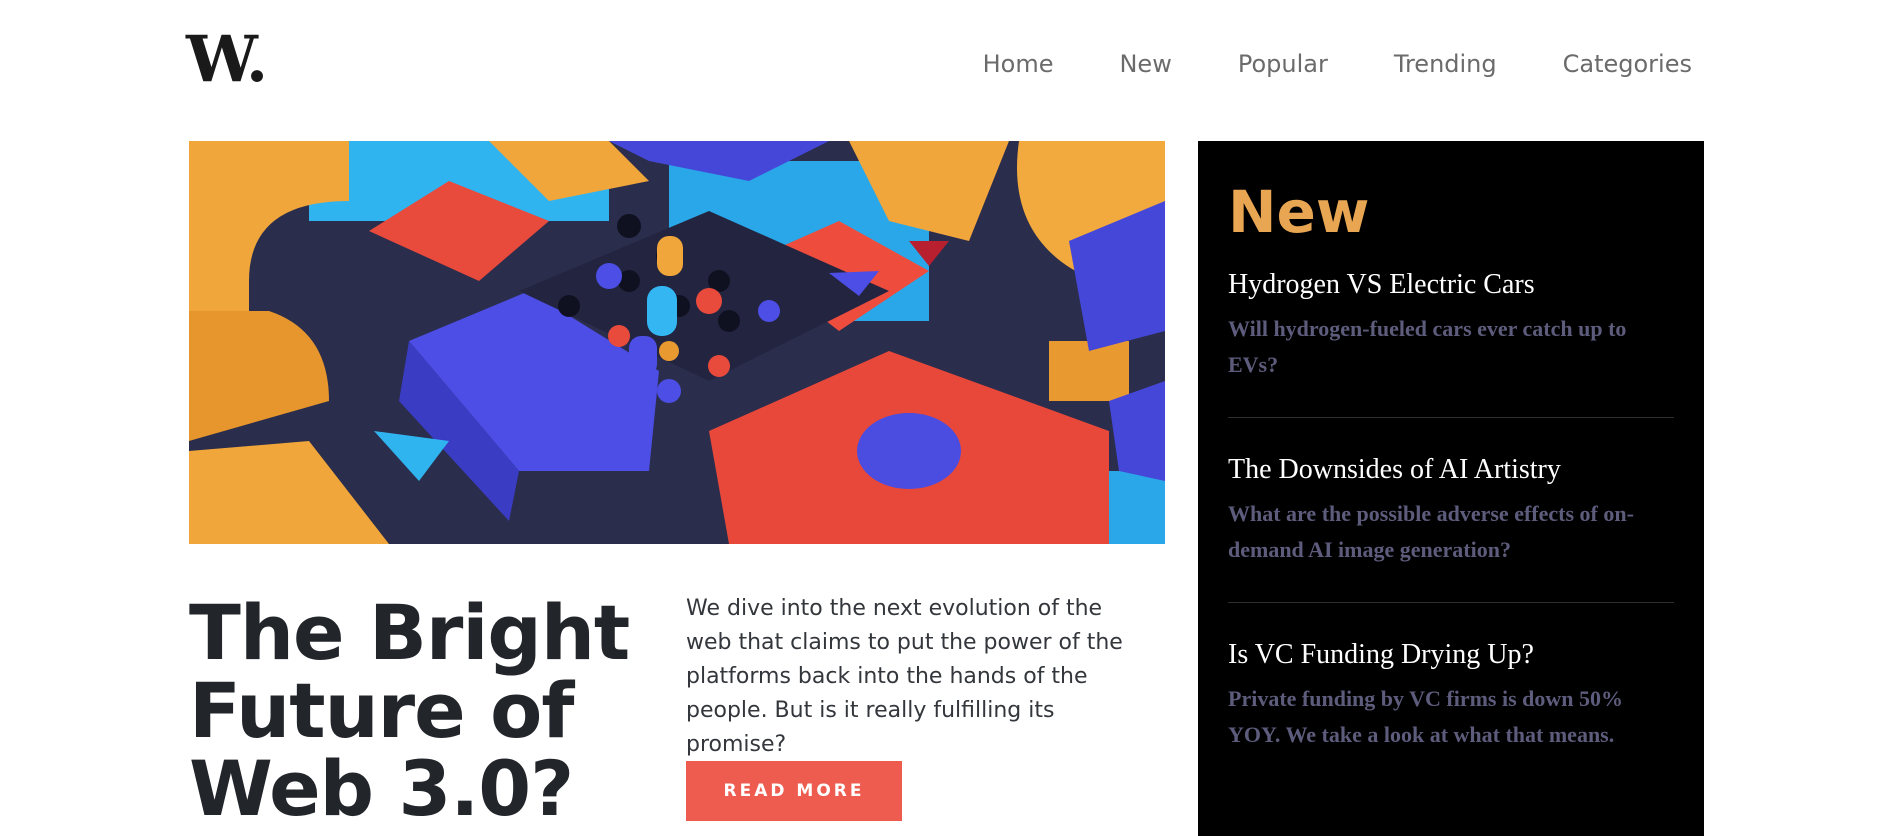 The image size is (1886, 836). What do you see at coordinates (794, 791) in the screenshot?
I see `read-more-button: READ MORE` at bounding box center [794, 791].